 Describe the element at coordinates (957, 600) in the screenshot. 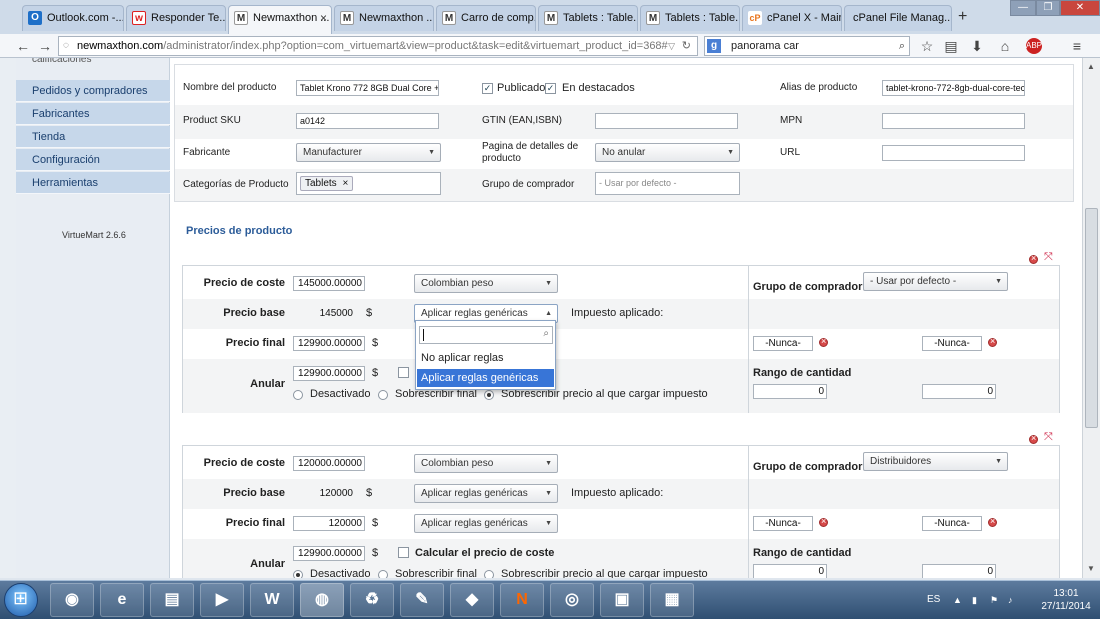

I see `tray-arrow-icon: ▲` at that location.